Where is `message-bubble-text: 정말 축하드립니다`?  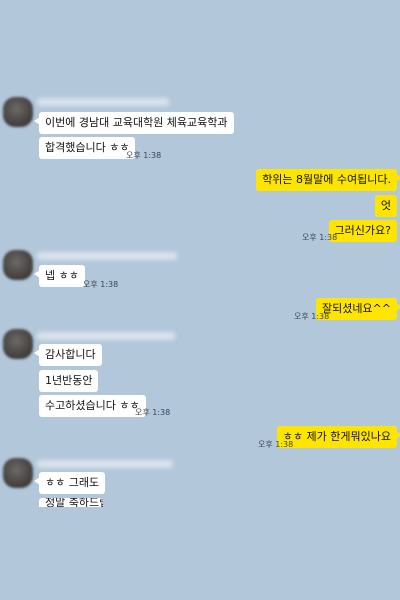 message-bubble-text: 정말 축하드립니다 is located at coordinates (74, 502).